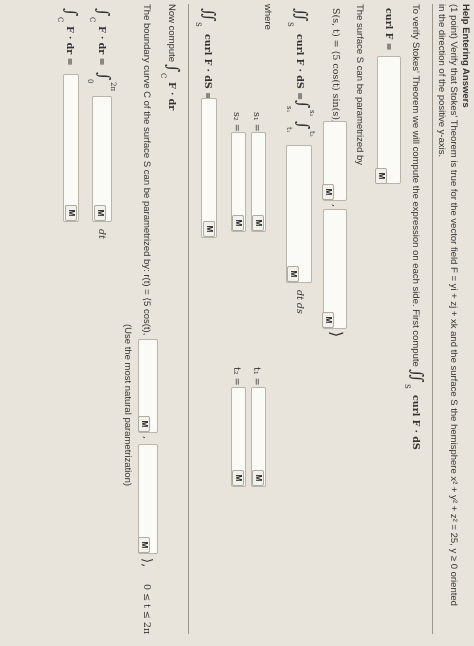 The width and height of the screenshot is (474, 646). Describe the element at coordinates (289, 109) in the screenshot. I see `outer-lower-limit: s₁` at that location.